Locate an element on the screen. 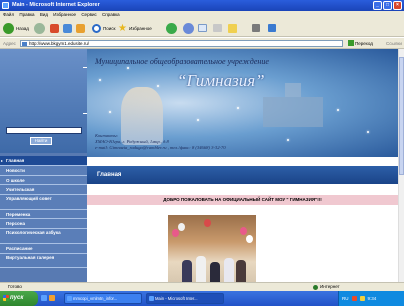  menu-bar: Файл Правка Вид Избранное Сервис Справка is located at coordinates (202, 15).